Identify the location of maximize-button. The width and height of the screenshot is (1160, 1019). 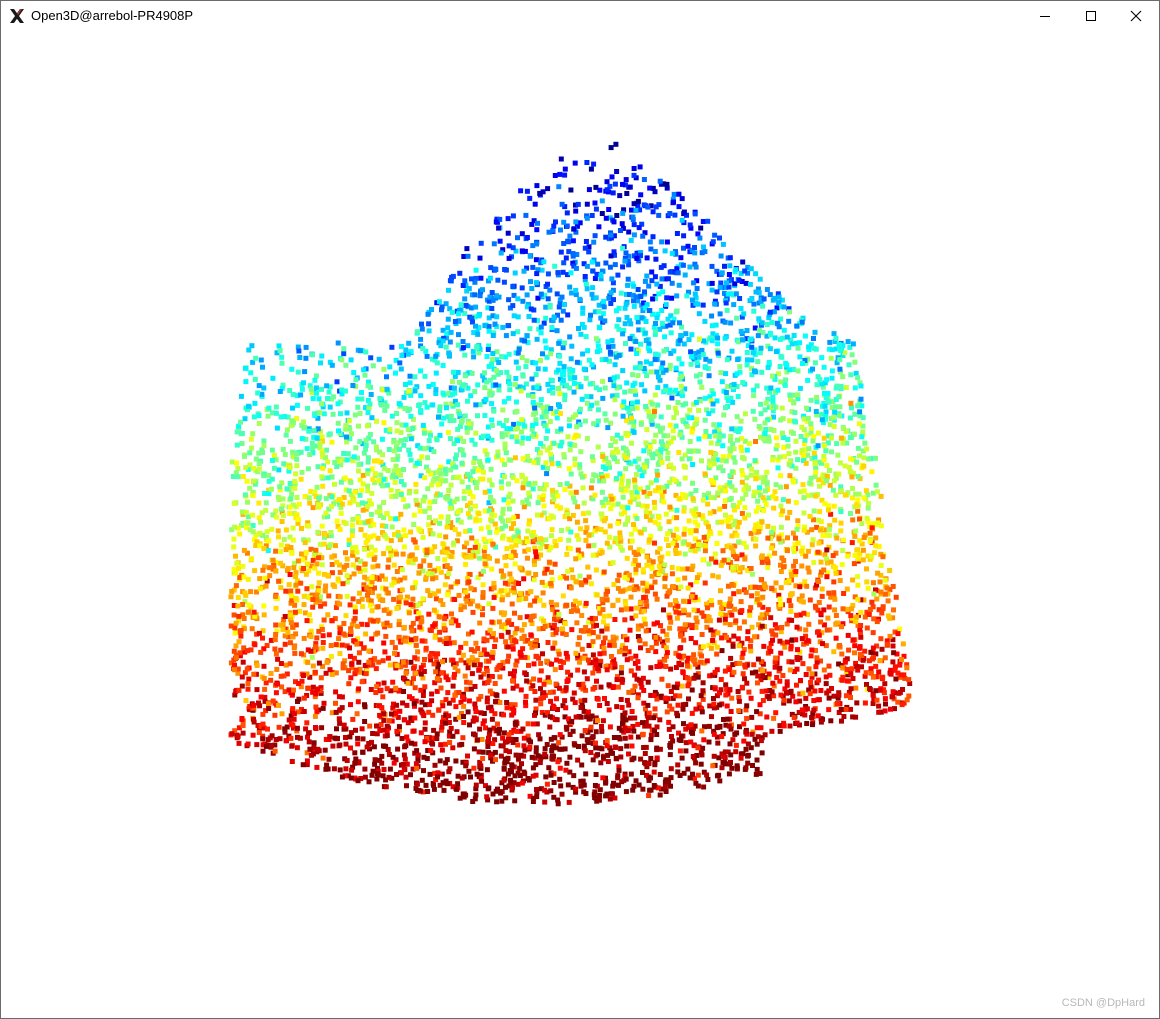
(1091, 16).